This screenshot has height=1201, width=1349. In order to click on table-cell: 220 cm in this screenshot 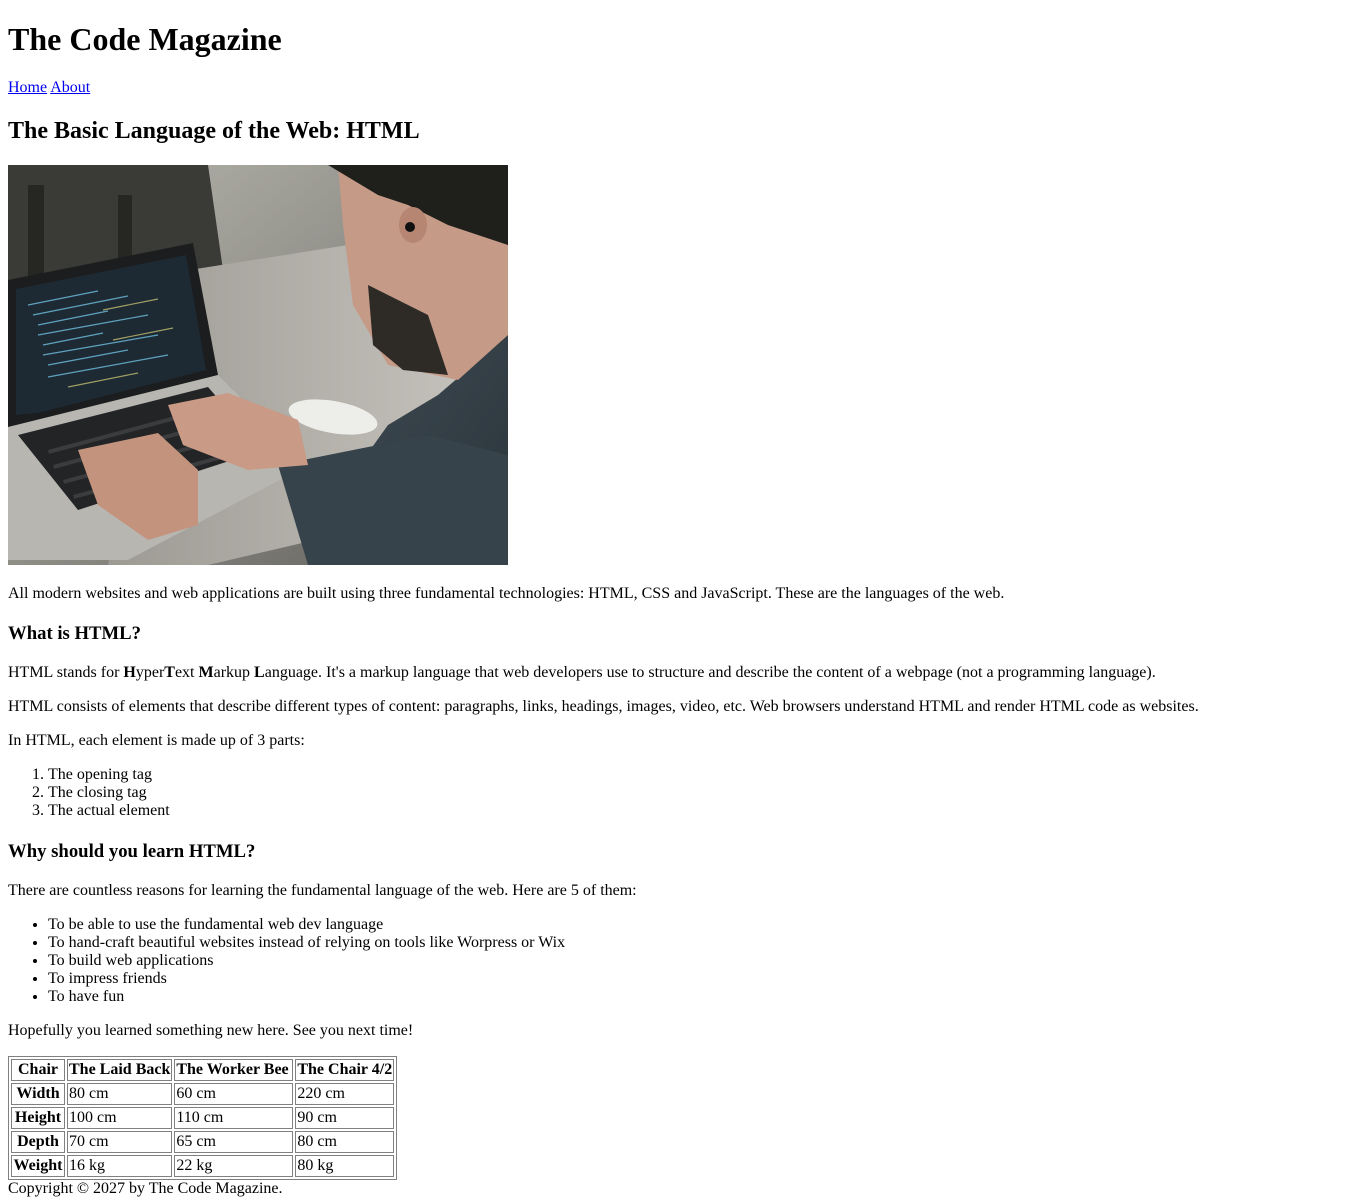, I will do `click(345, 1094)`.